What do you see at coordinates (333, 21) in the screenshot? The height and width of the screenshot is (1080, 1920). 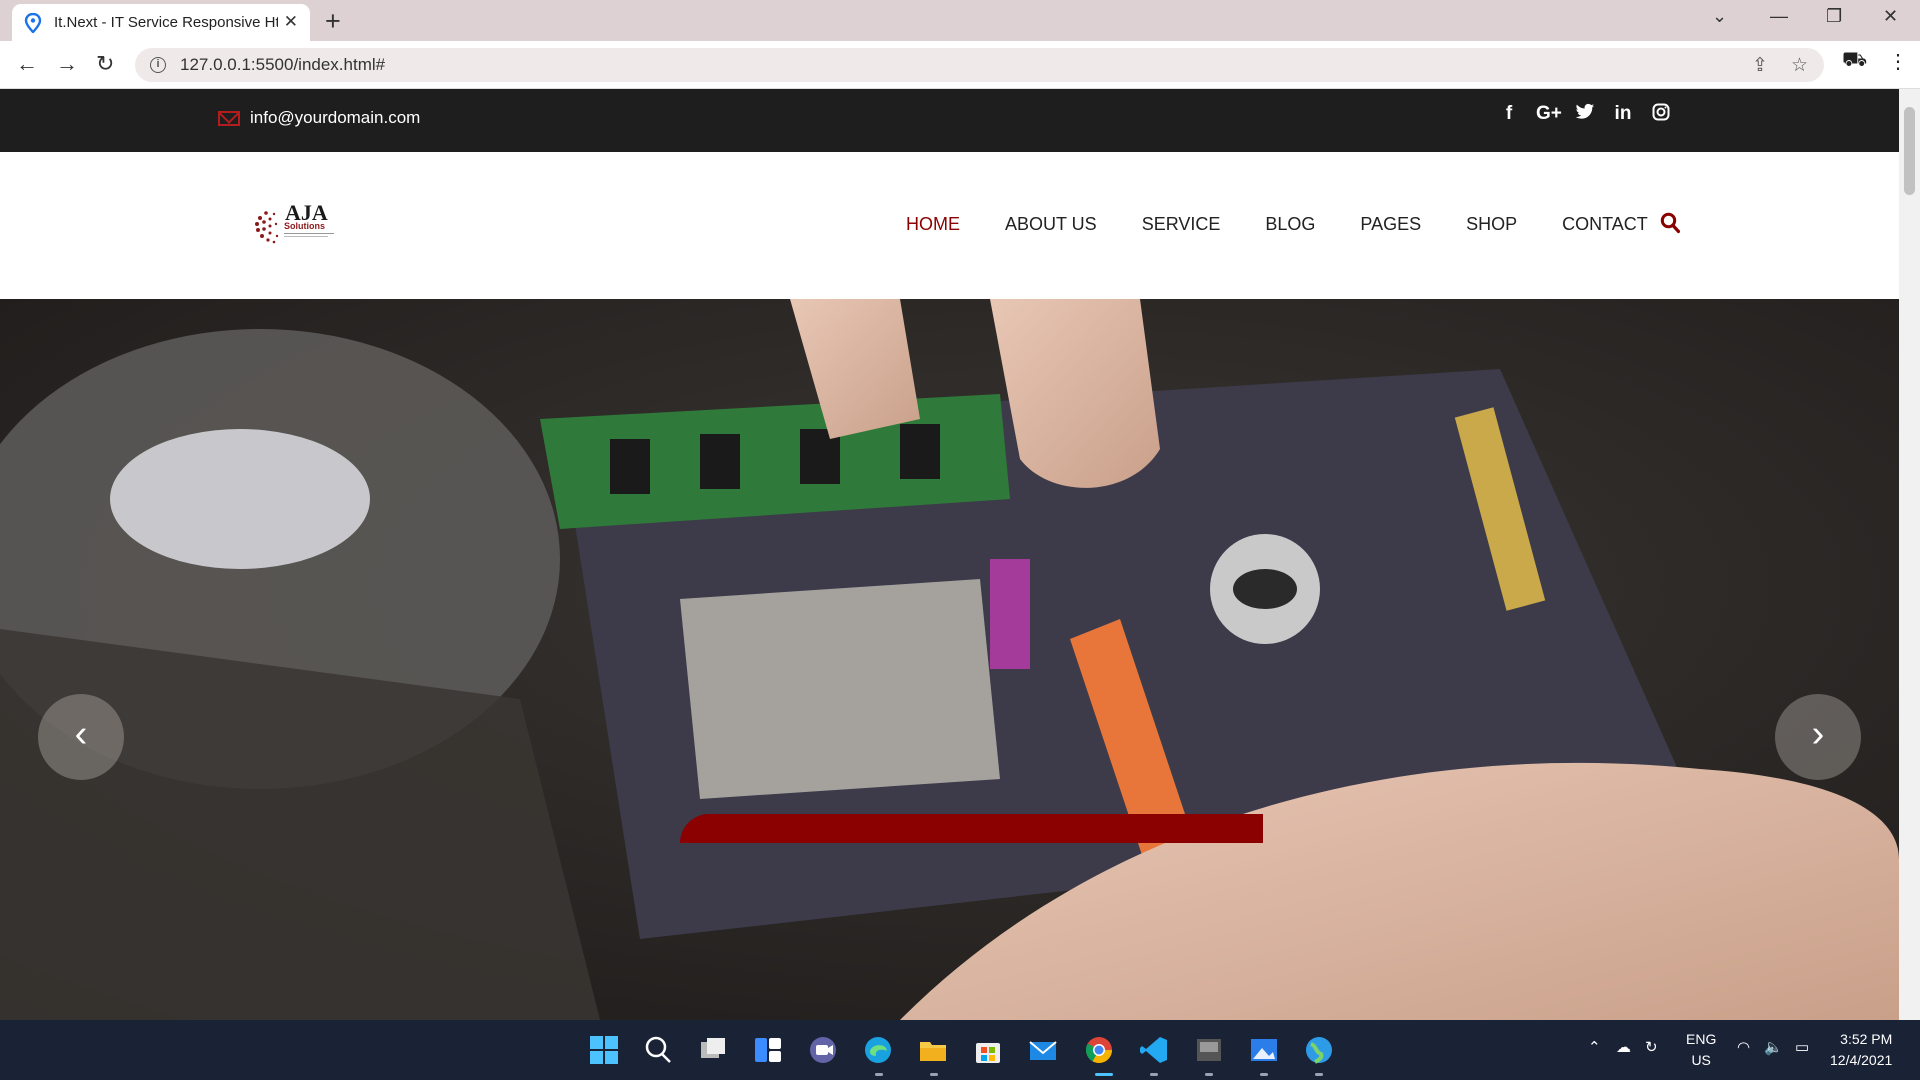 I see `new-tab-icon: +` at bounding box center [333, 21].